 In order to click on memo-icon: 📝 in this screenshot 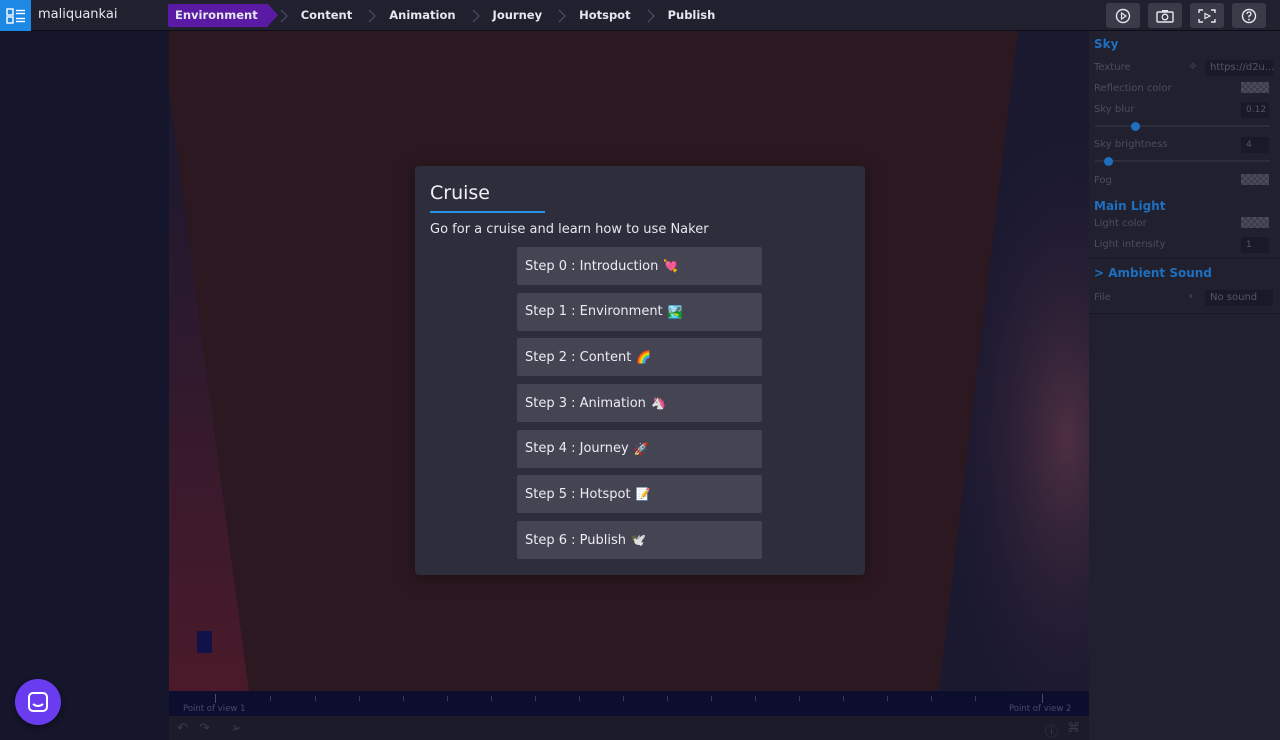, I will do `click(643, 494)`.